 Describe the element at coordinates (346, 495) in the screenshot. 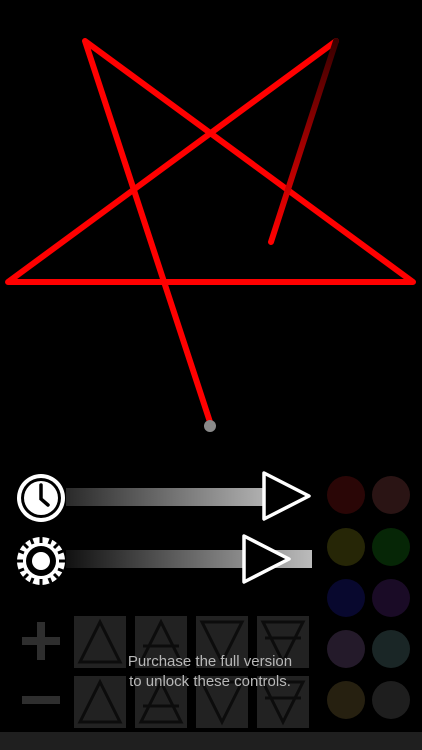

I see `swatch-red` at that location.